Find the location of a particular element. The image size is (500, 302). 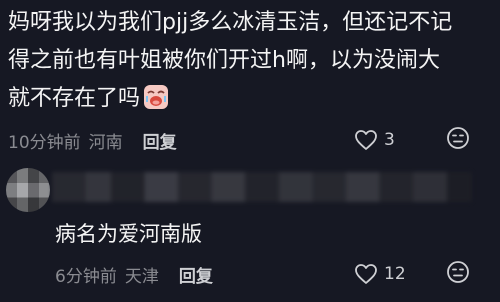

main-comment-line-1: 妈呀我以为我们pjj多么冰清玉洁，但还记不记 is located at coordinates (230, 22).